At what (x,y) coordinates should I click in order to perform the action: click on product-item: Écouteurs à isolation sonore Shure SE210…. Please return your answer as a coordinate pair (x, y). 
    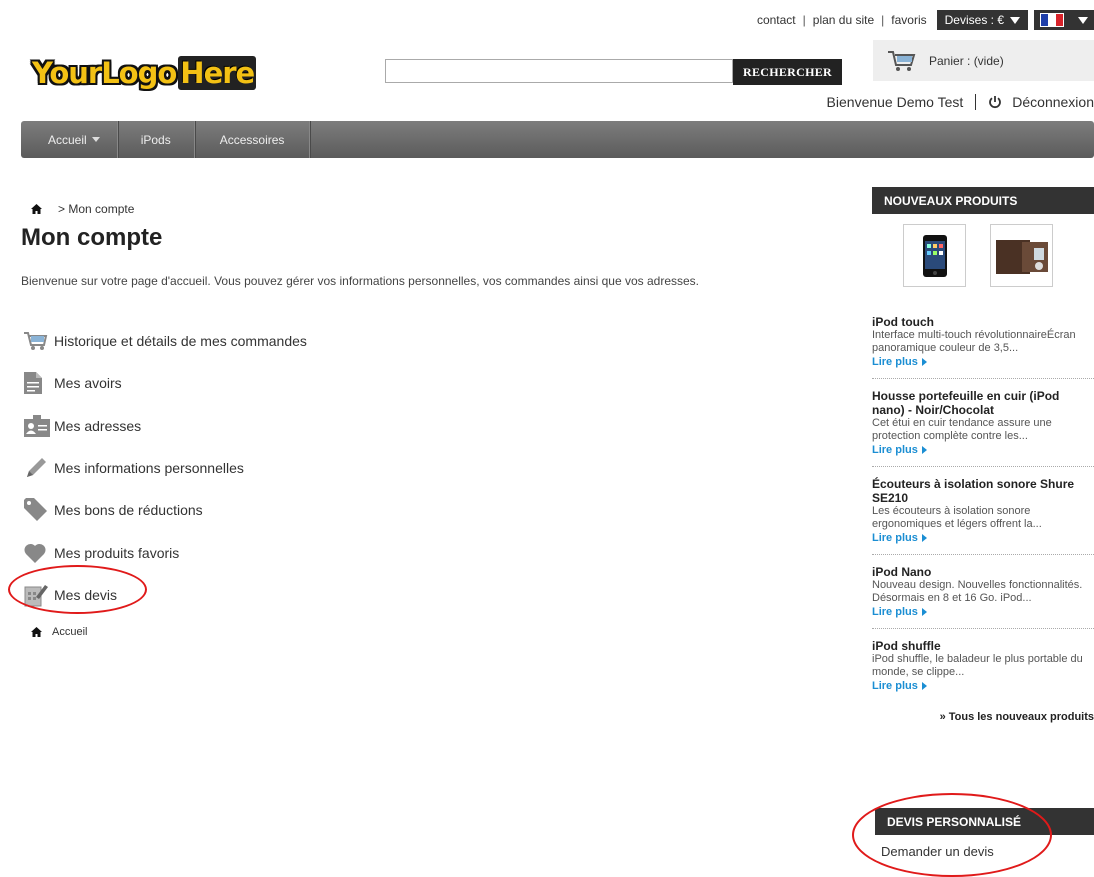
    Looking at the image, I should click on (983, 511).